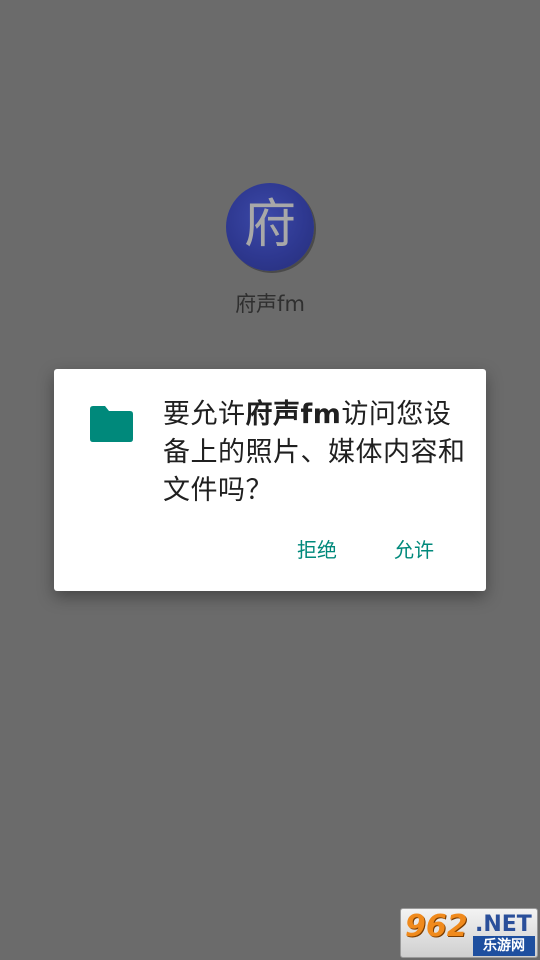 The width and height of the screenshot is (540, 960). Describe the element at coordinates (503, 924) in the screenshot. I see `watermark-domain: .NET` at that location.